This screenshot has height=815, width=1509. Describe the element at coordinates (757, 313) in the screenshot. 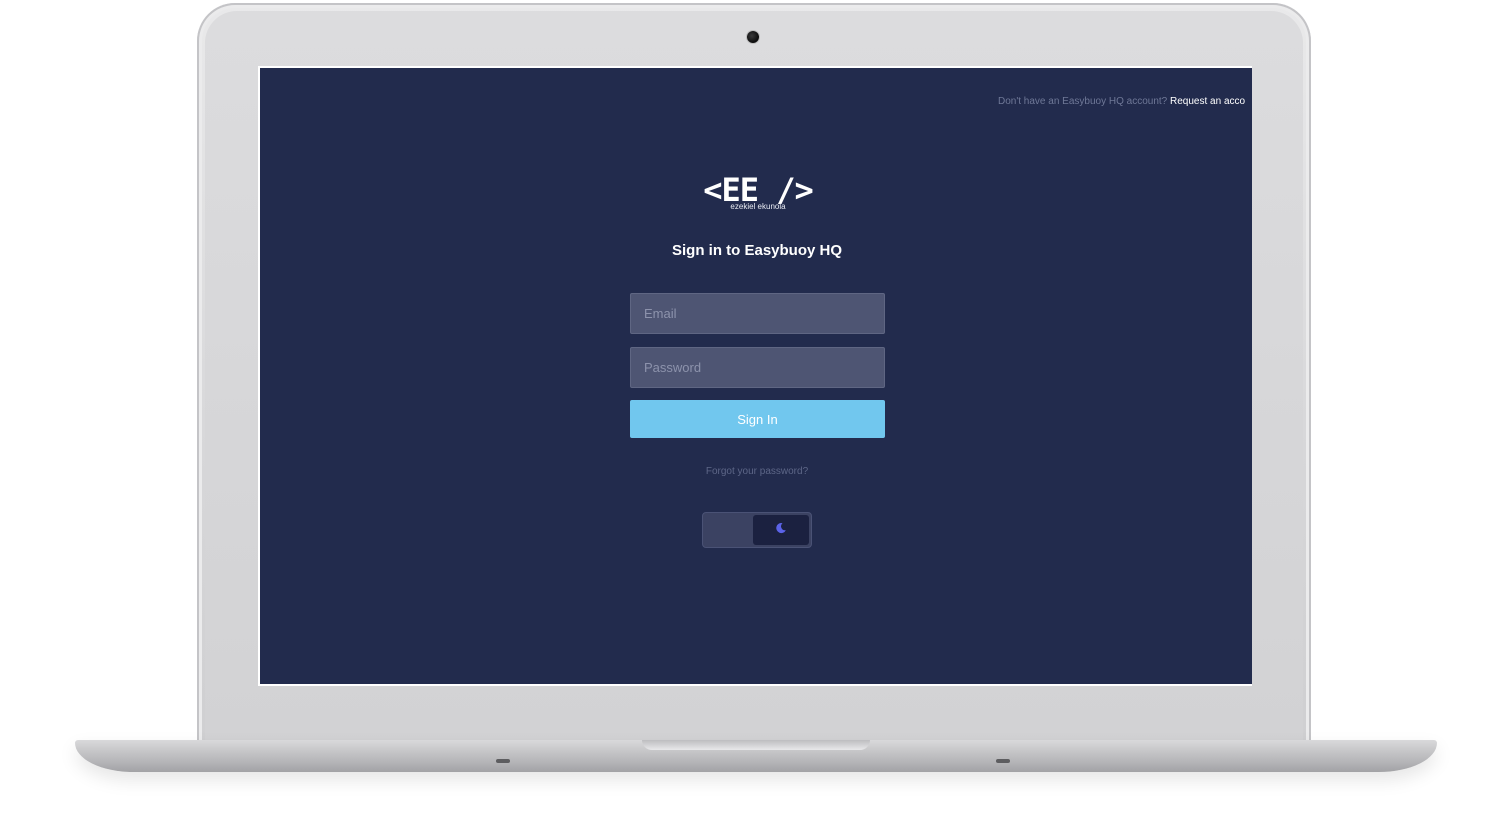

I see `email-field` at that location.